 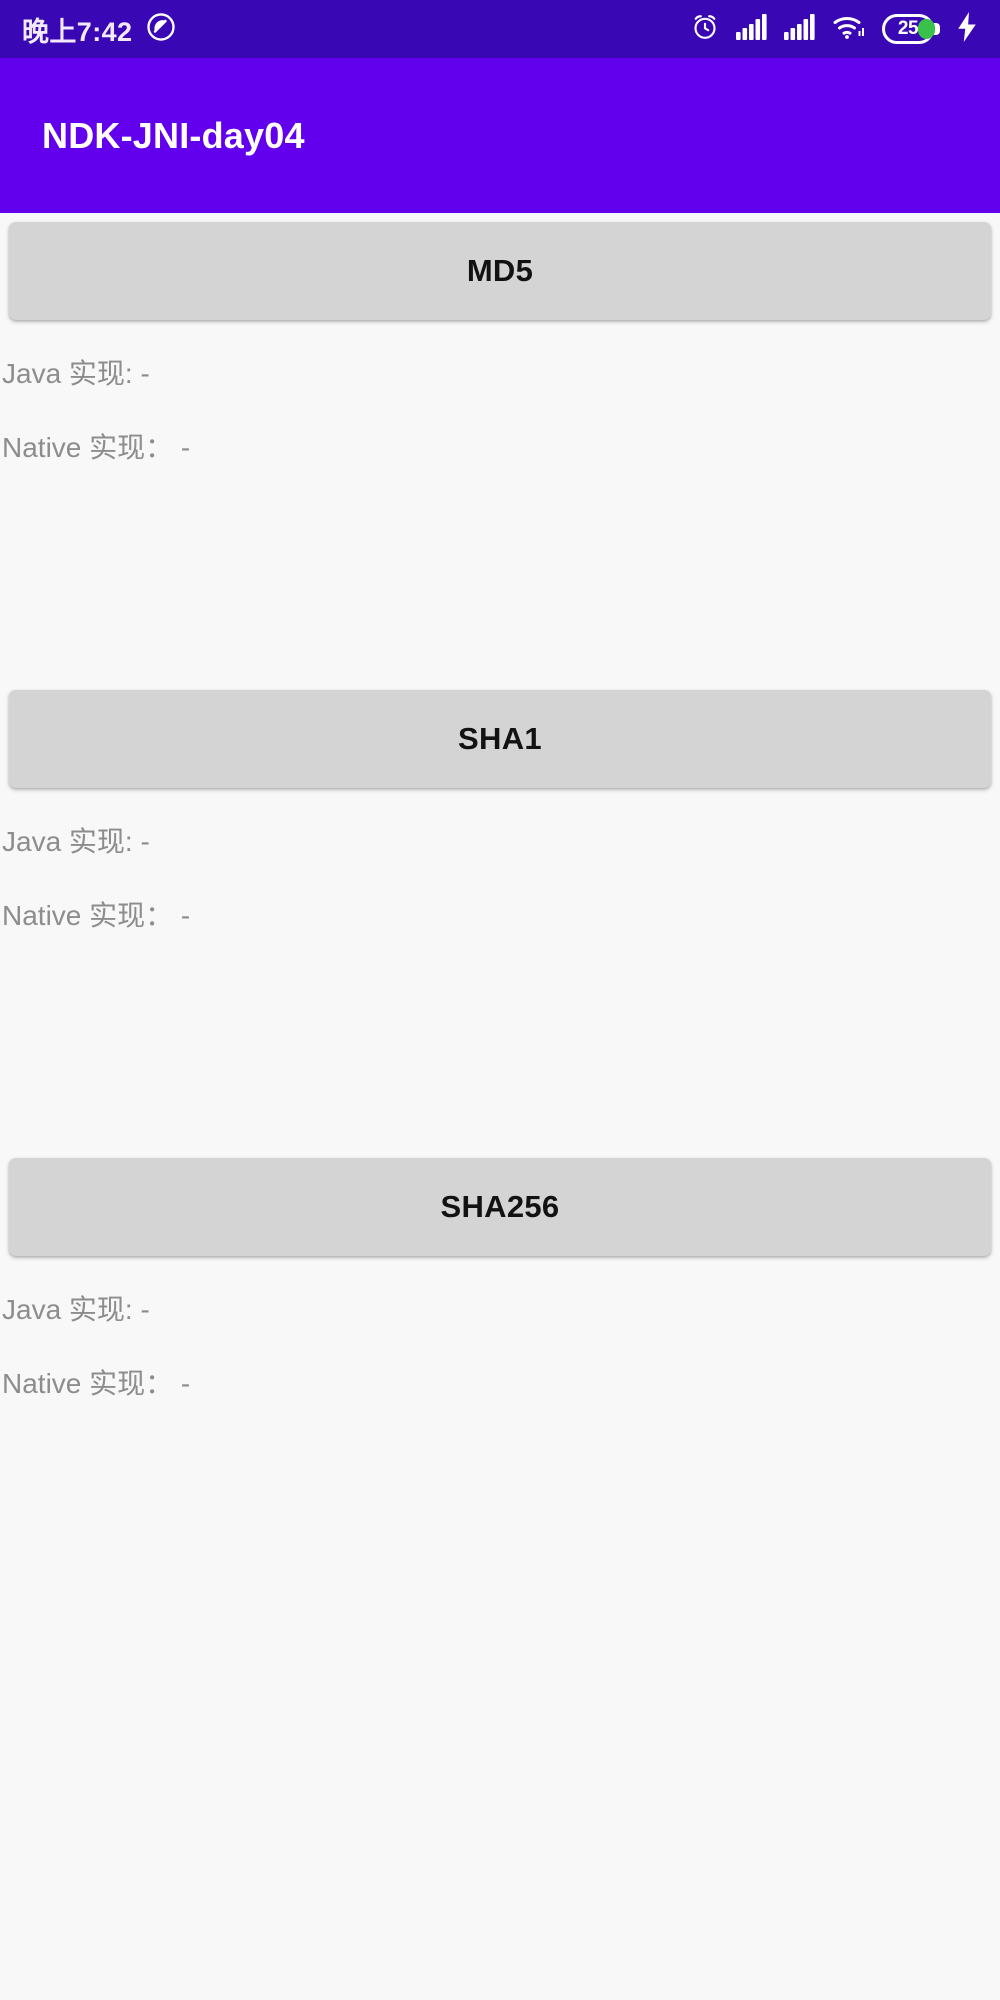 What do you see at coordinates (76, 1309) in the screenshot?
I see `sha256-java-result: Java 实现: -` at bounding box center [76, 1309].